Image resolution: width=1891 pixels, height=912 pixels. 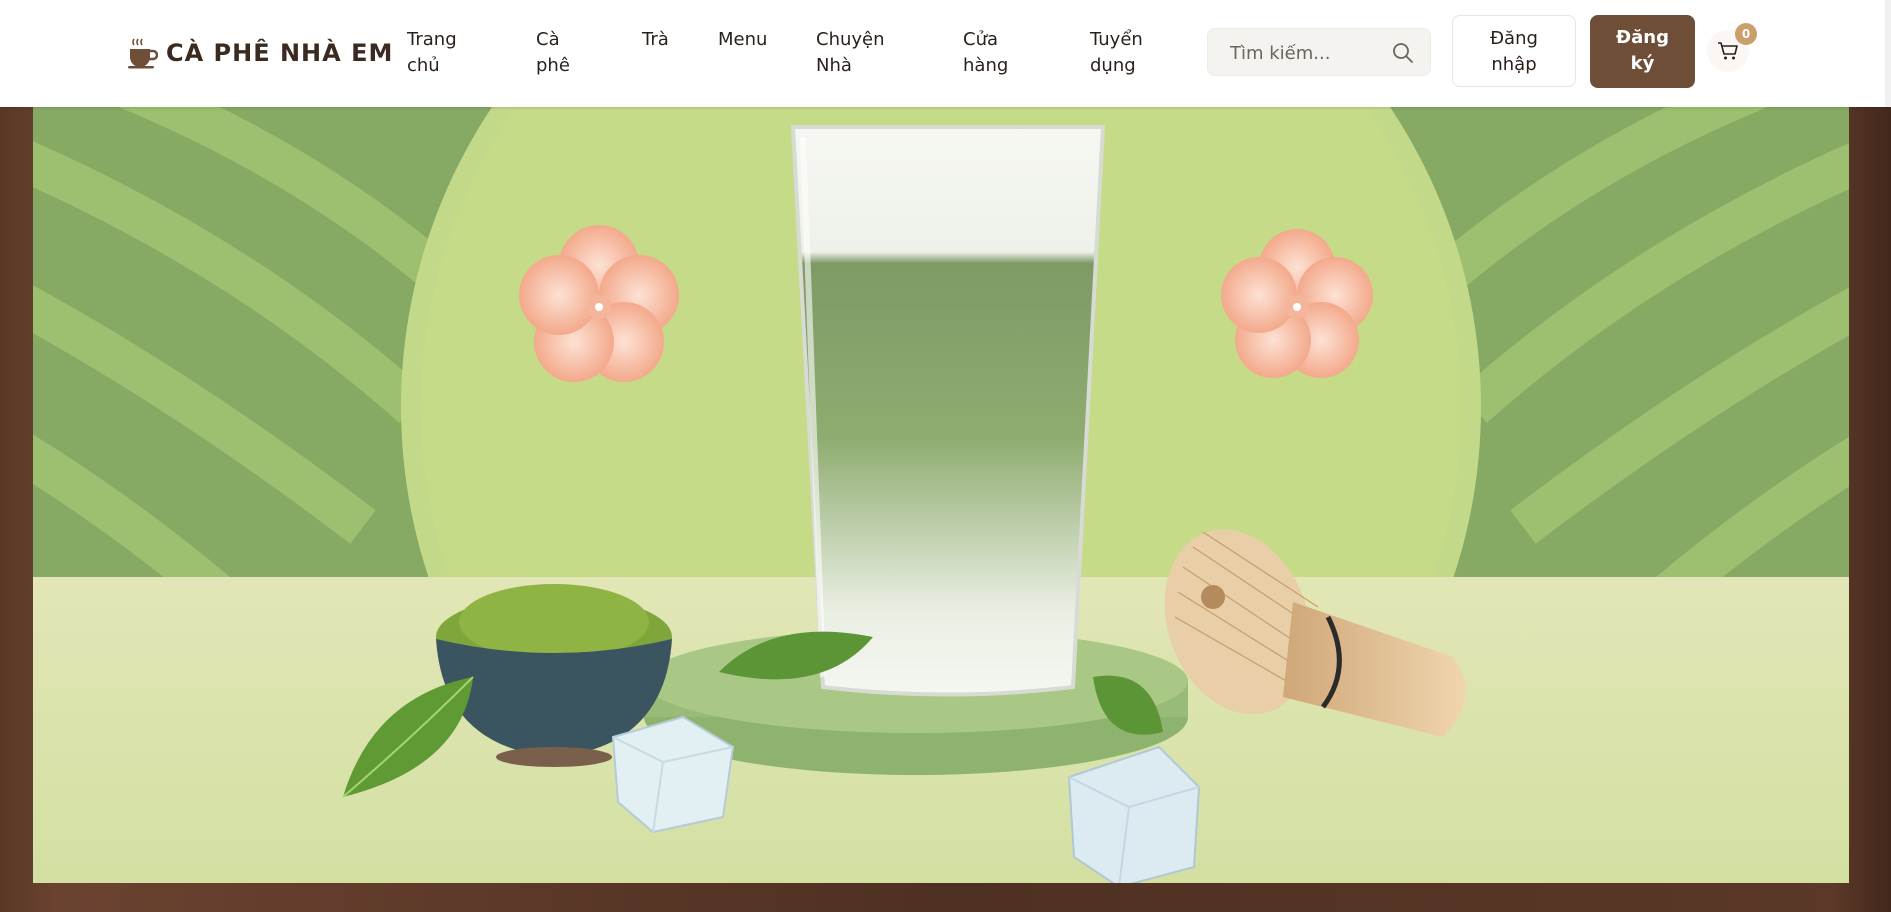 I want to click on search-icon, so click(x=1403, y=55).